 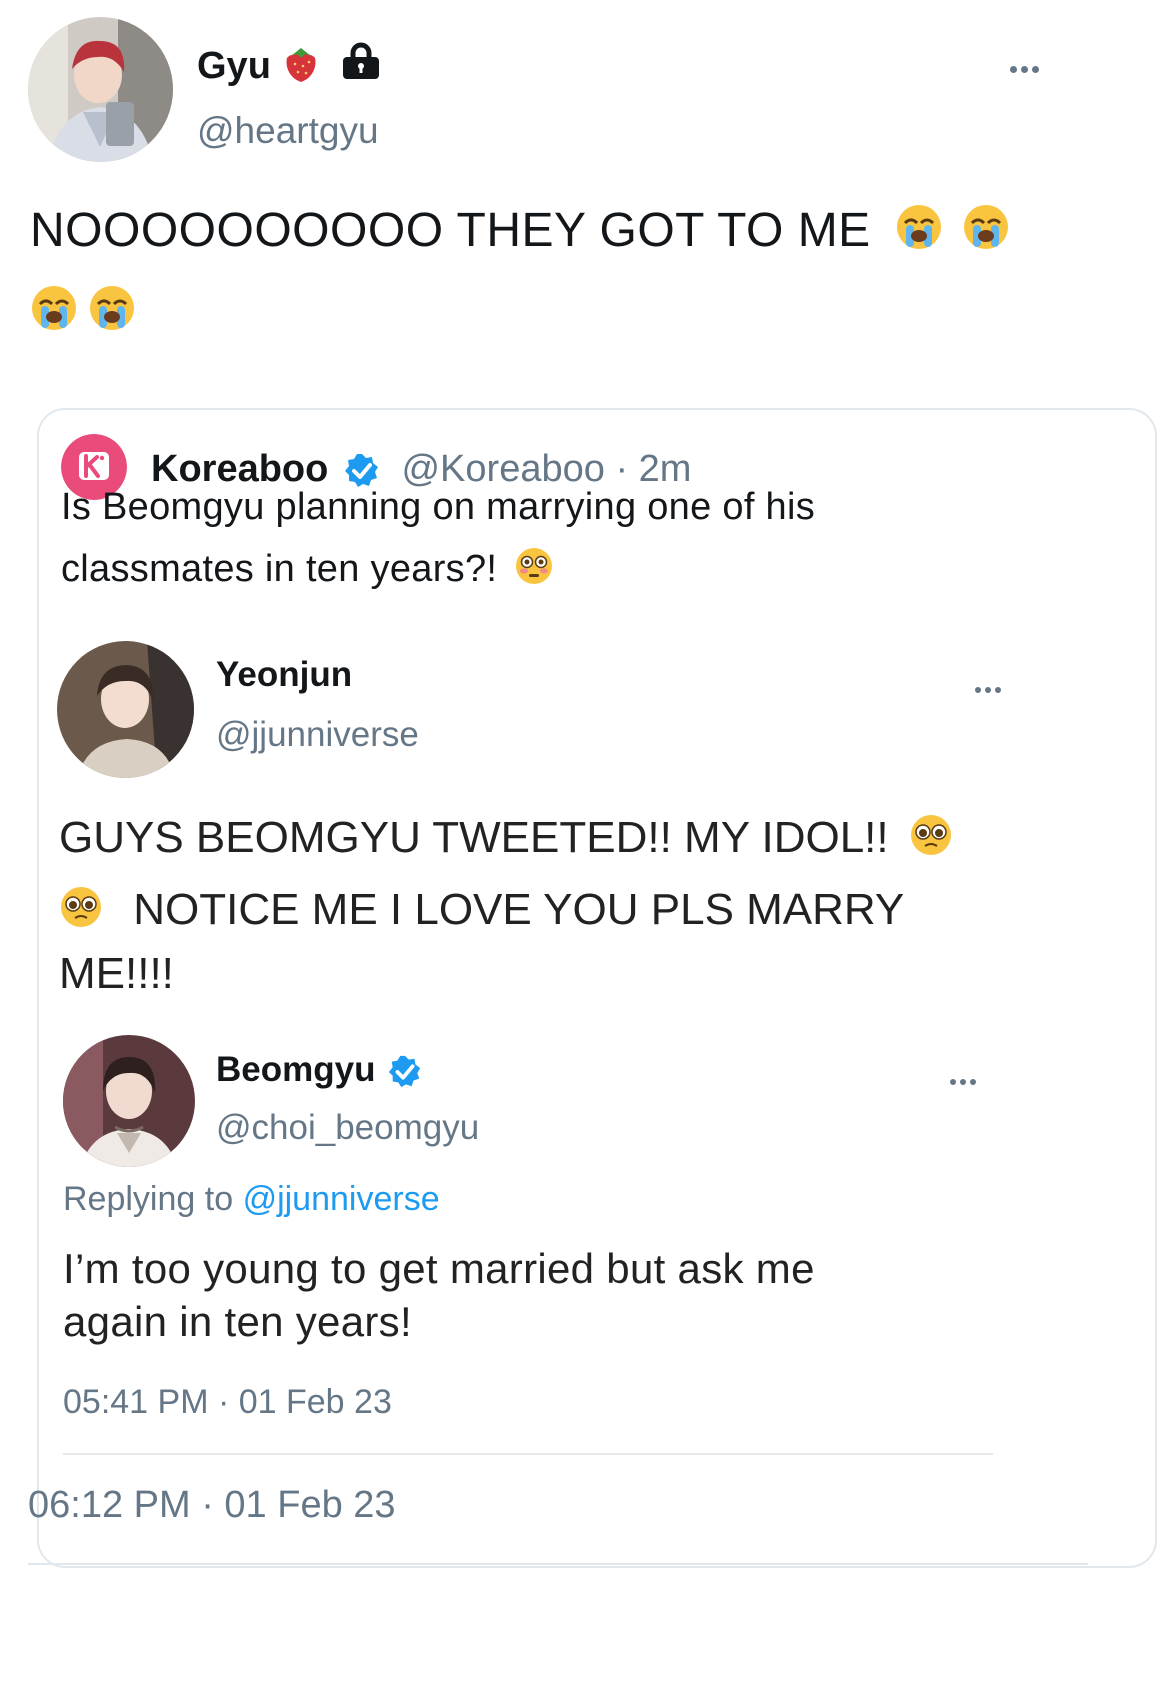 I want to click on yeonjun-text-line1-text: GUYS BEOMGYU TWEETED!! MY IDOL!!, so click(x=474, y=838).